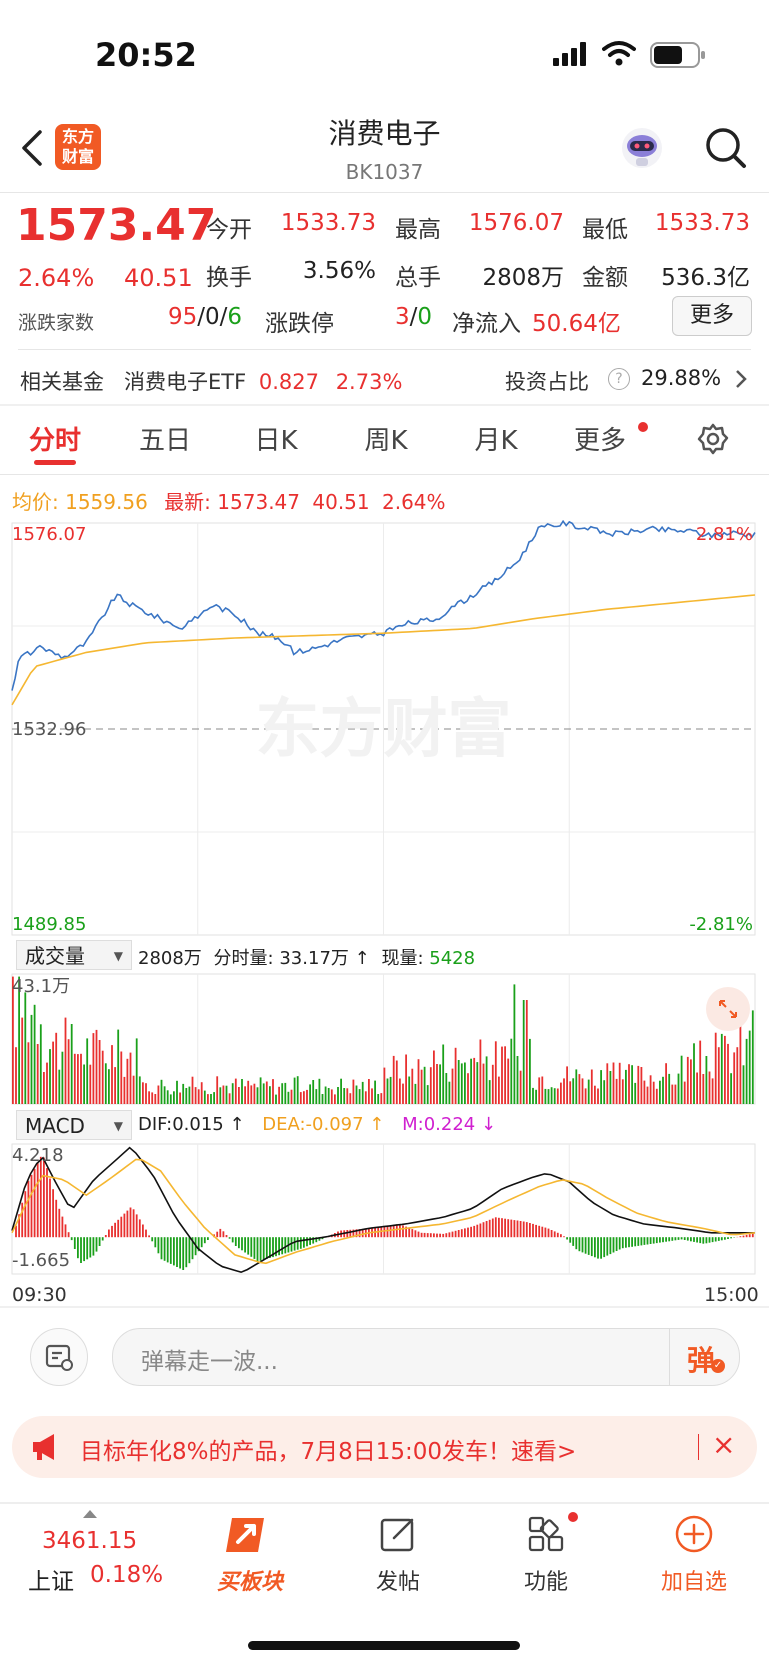 The image size is (769, 1665). I want to click on home-indicator, so click(384, 1645).